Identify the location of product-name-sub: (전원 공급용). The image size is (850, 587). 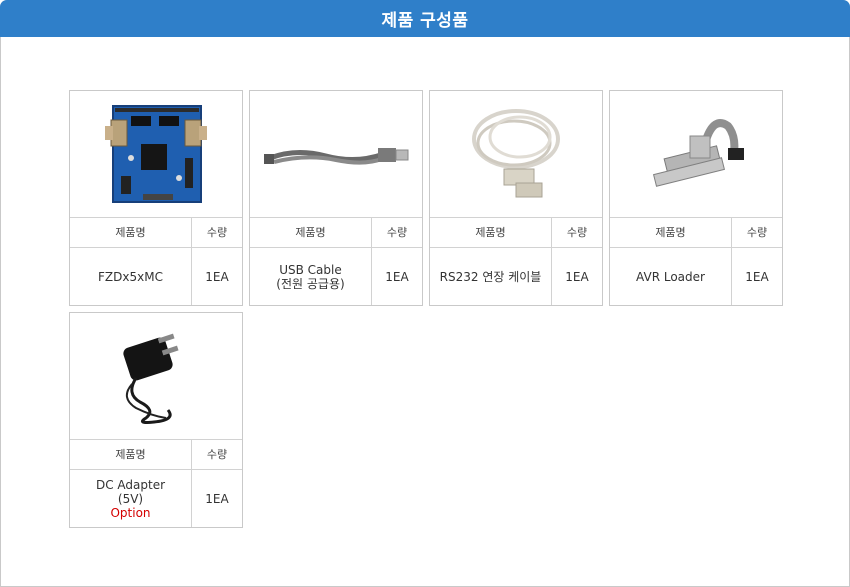
(310, 283).